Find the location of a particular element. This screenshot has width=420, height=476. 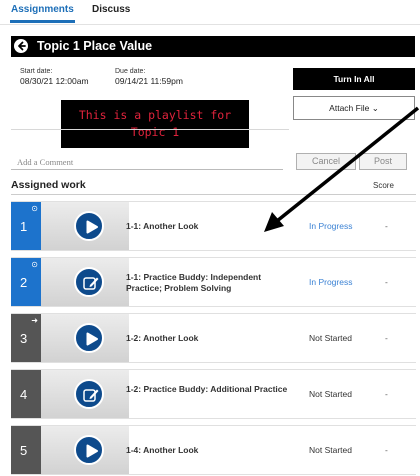

annotation-arrow is located at coordinates (342, 169).